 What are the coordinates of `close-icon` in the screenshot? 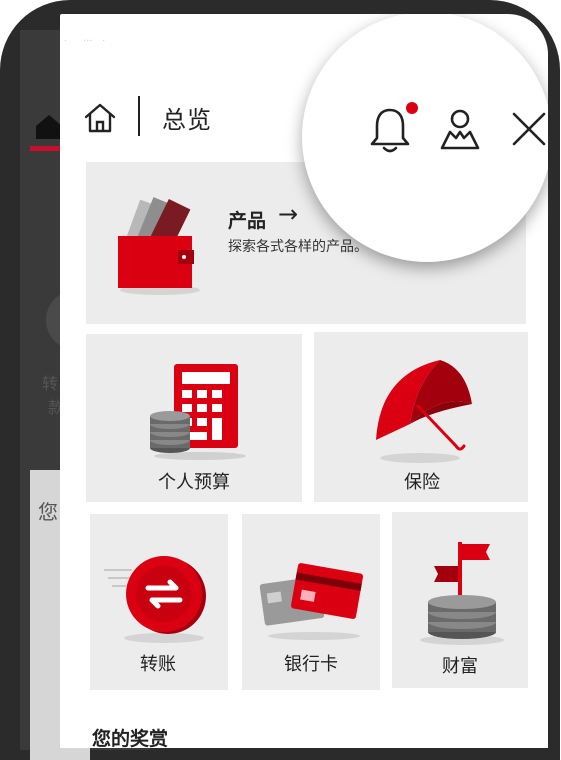 It's located at (529, 129).